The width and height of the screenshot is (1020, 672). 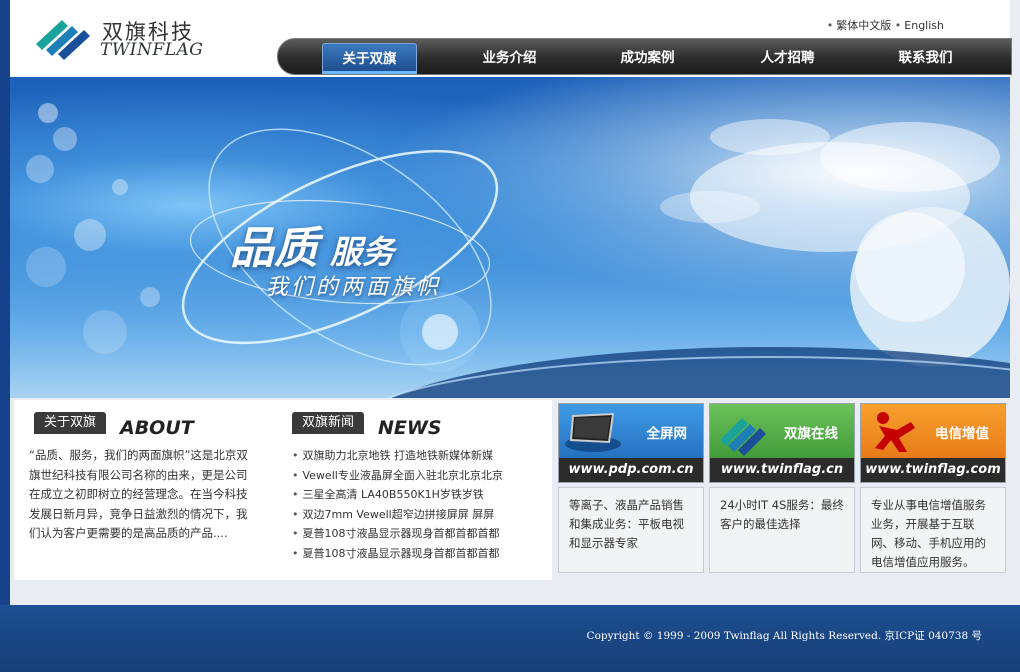 I want to click on nav-item-contact: 联系我们, so click(x=925, y=58).